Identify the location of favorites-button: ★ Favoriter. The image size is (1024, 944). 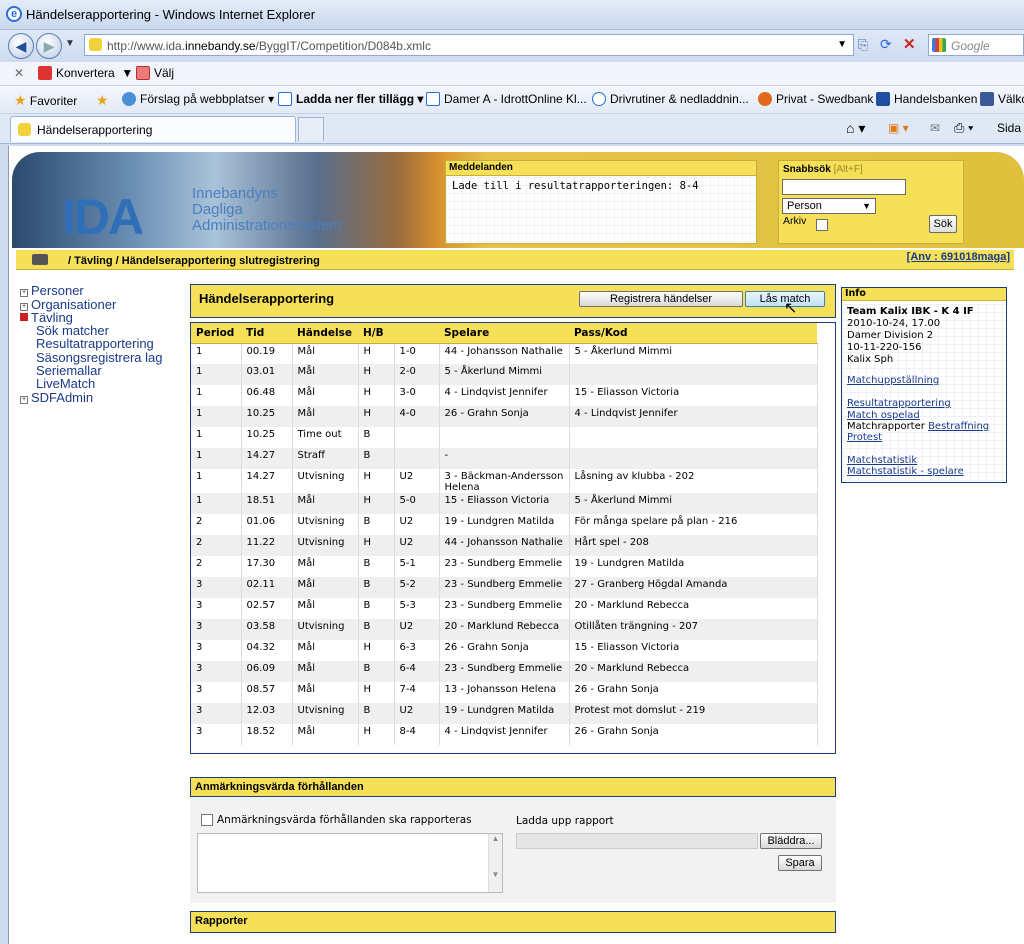
(45, 100).